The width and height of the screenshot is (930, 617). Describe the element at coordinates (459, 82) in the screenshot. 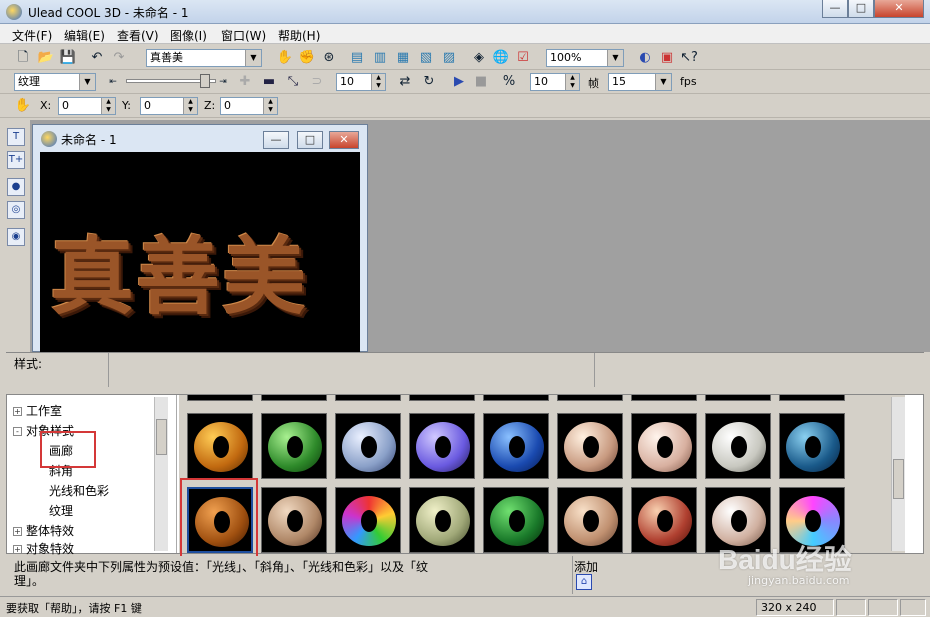

I see `play-icon: ▶` at that location.